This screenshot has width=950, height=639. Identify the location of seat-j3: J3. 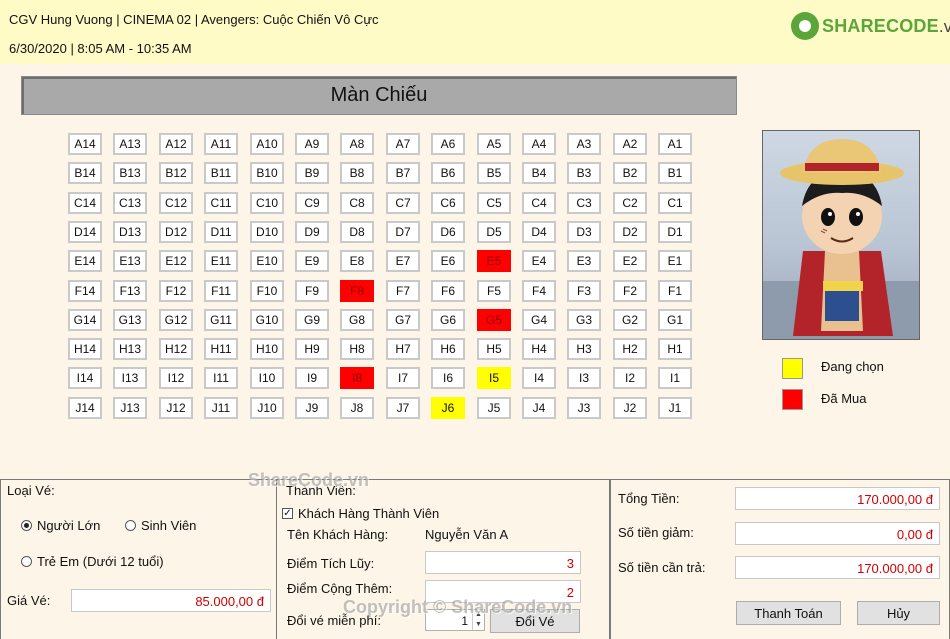
(584, 408).